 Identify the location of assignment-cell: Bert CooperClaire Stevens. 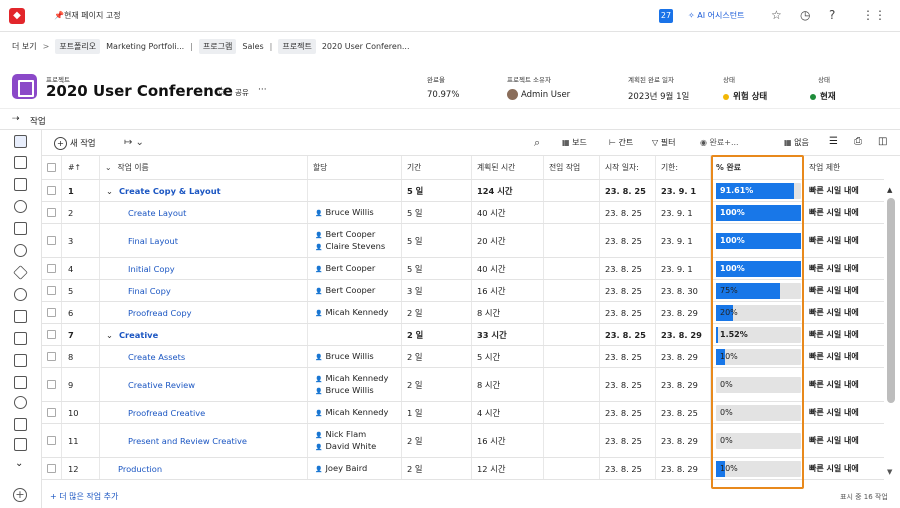
(355, 240).